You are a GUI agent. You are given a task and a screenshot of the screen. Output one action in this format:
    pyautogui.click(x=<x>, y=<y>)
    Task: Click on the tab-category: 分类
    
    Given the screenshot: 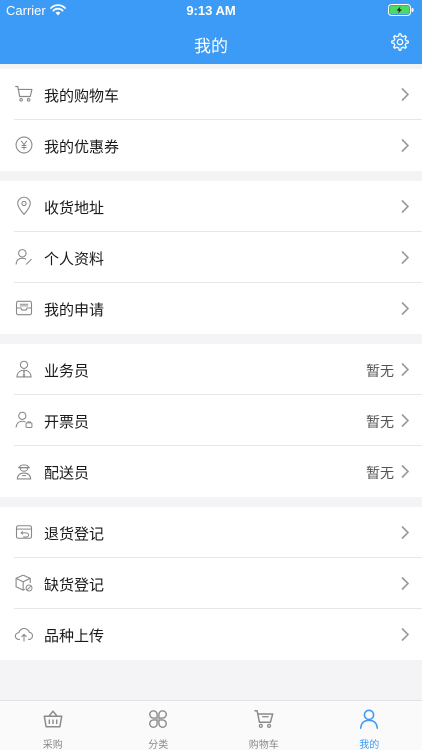 What is the action you would take?
    pyautogui.click(x=159, y=725)
    